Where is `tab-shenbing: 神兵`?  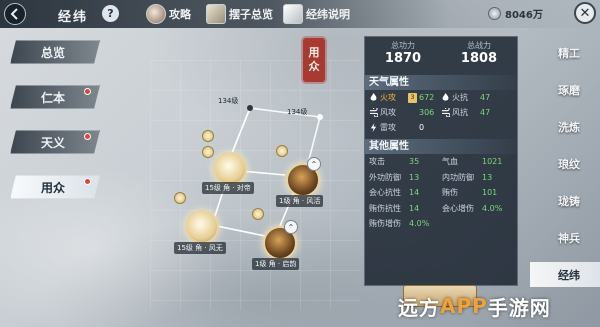
tab-shenbing: 神兵 is located at coordinates (565, 237).